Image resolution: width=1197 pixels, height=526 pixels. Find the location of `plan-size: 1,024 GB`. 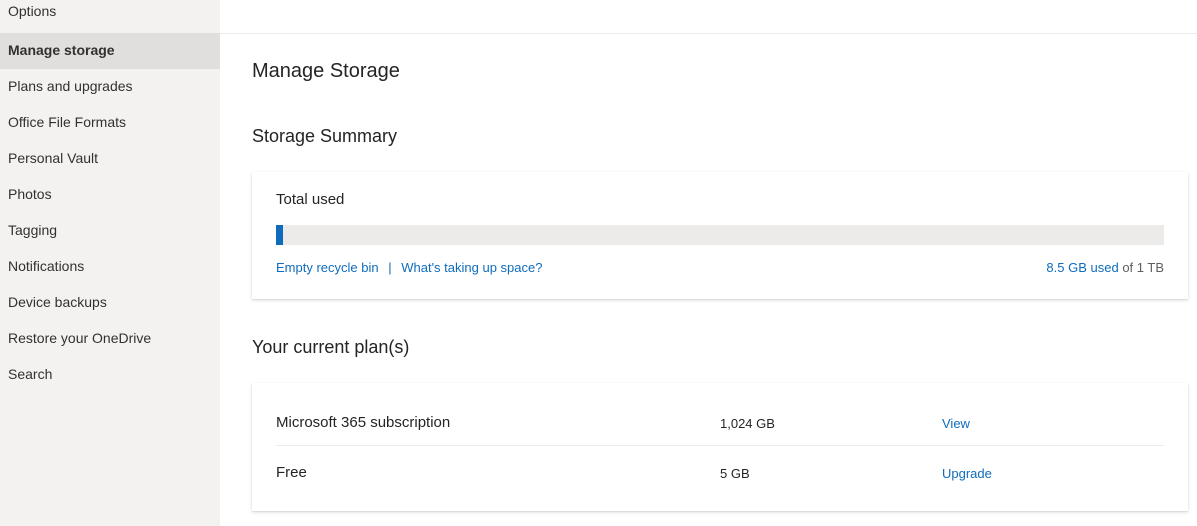

plan-size: 1,024 GB is located at coordinates (747, 423).